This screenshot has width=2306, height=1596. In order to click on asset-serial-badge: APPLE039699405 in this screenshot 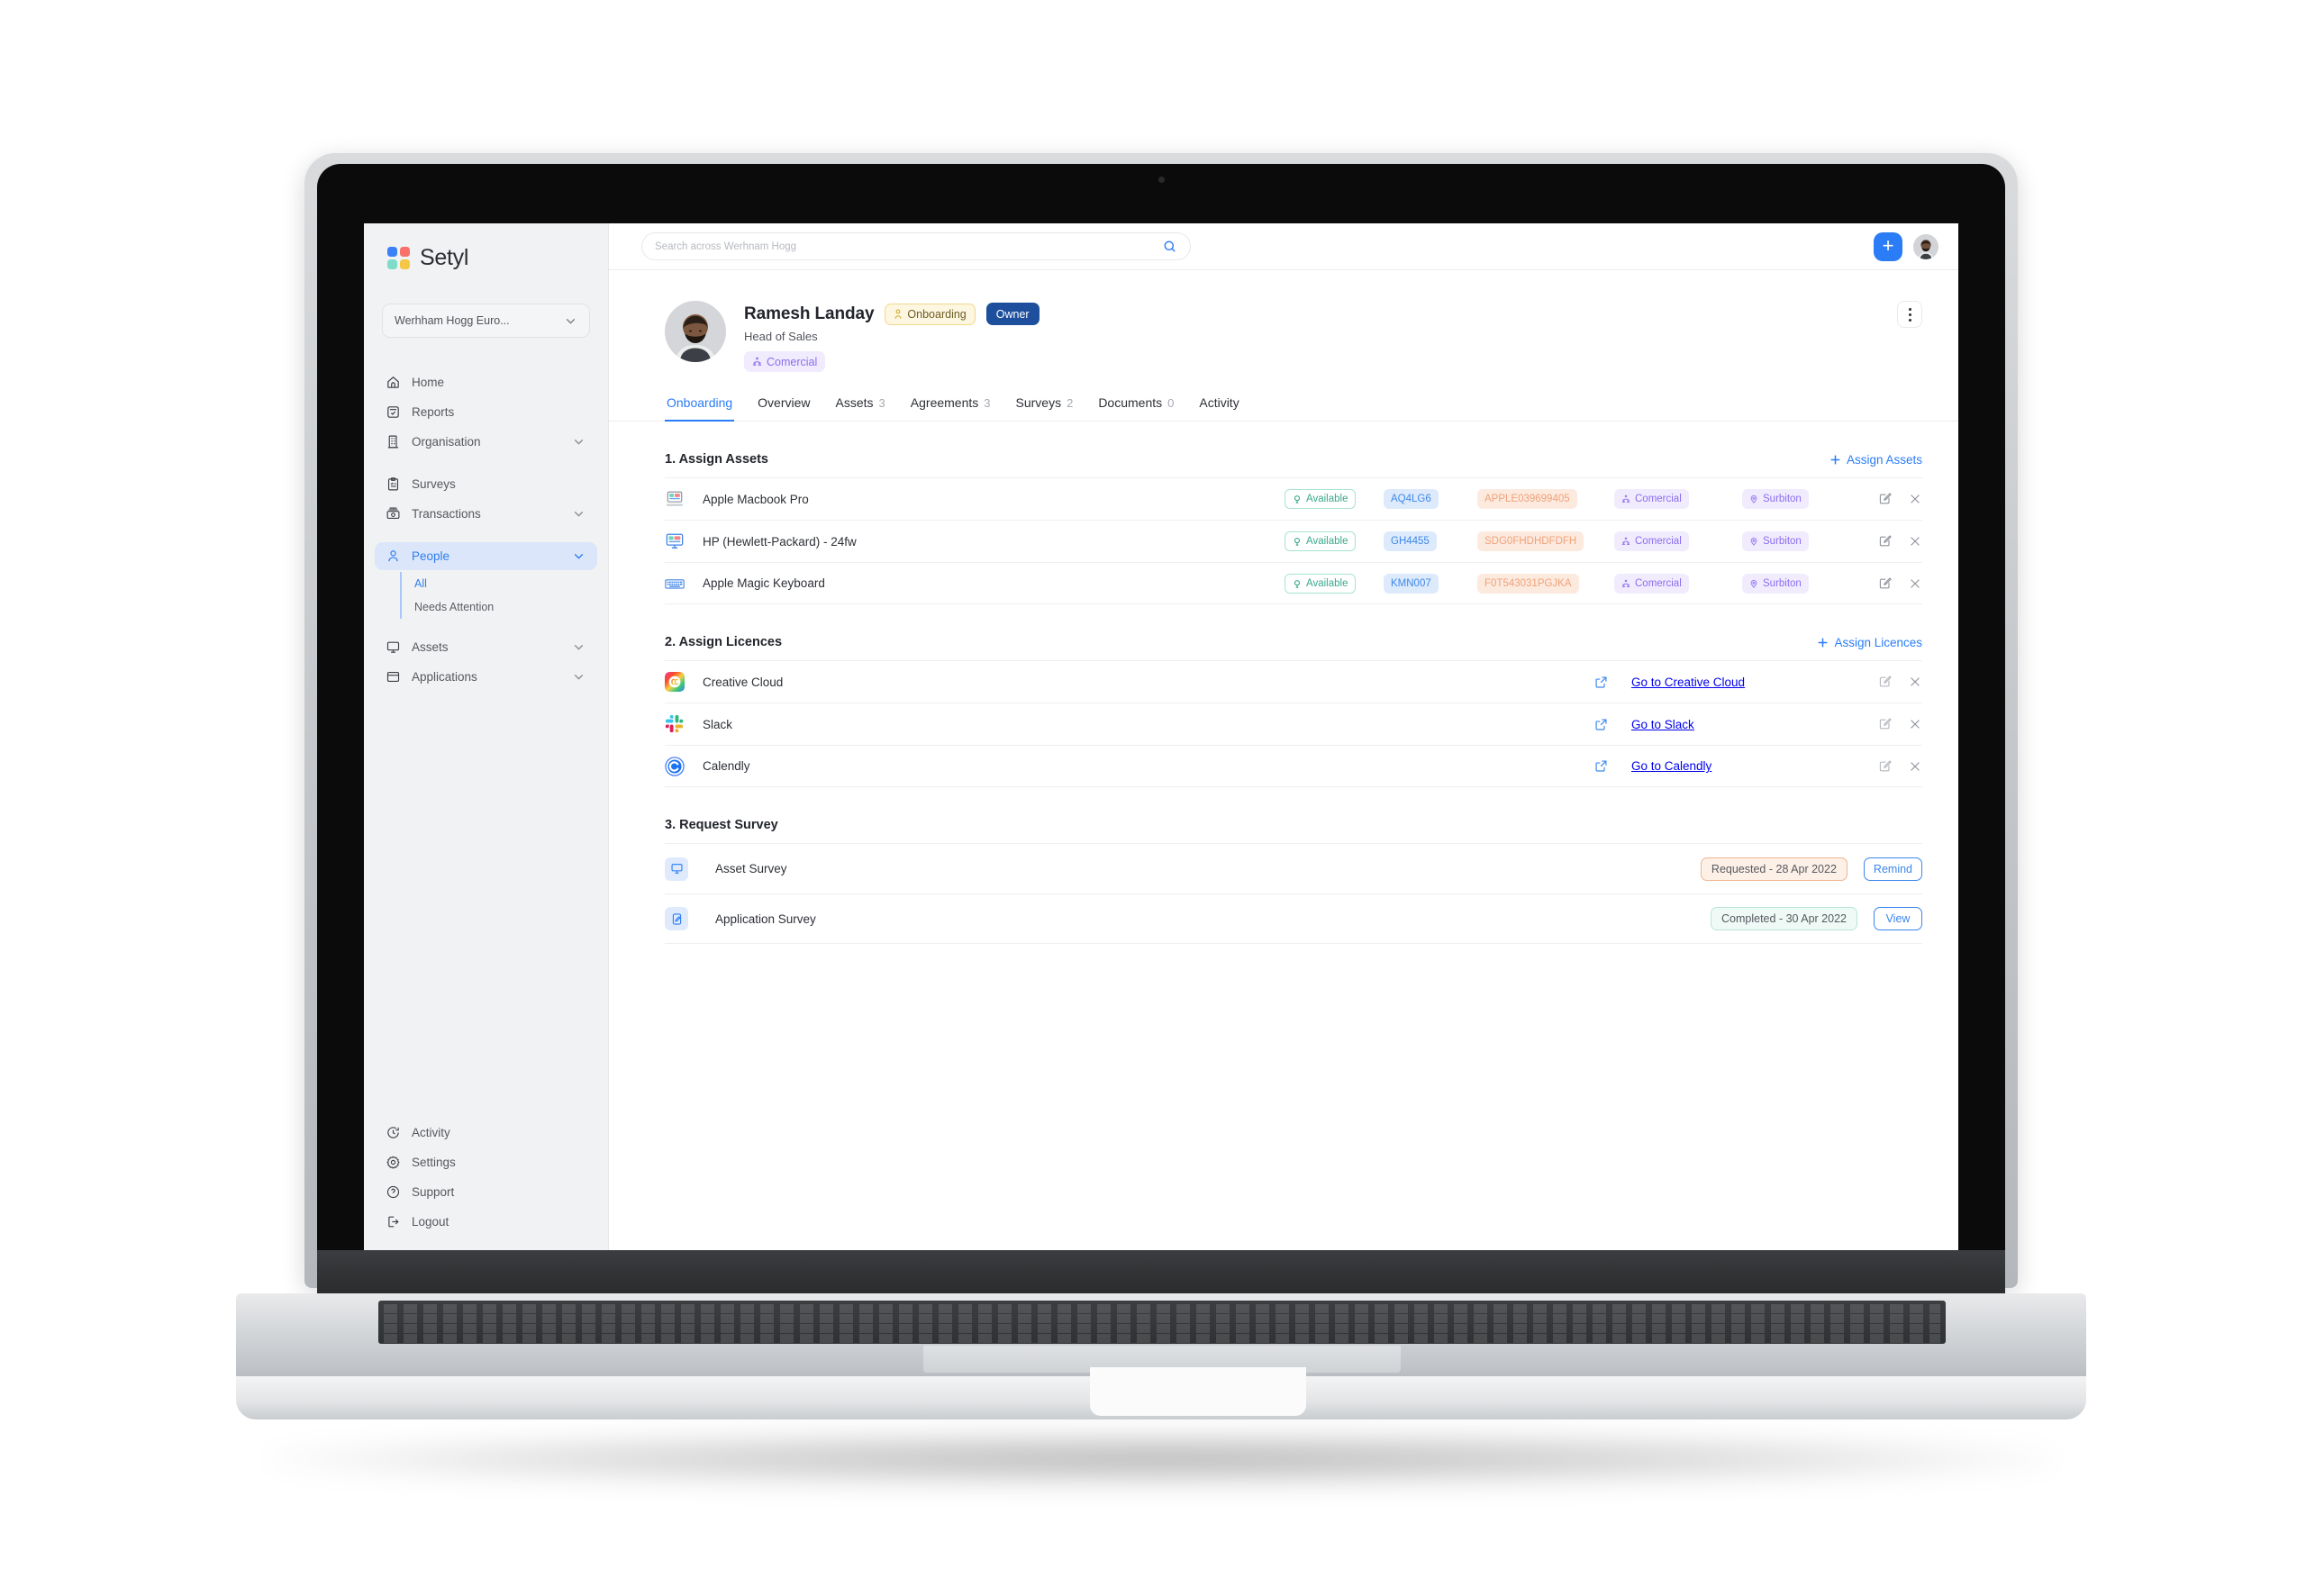, I will do `click(1527, 499)`.